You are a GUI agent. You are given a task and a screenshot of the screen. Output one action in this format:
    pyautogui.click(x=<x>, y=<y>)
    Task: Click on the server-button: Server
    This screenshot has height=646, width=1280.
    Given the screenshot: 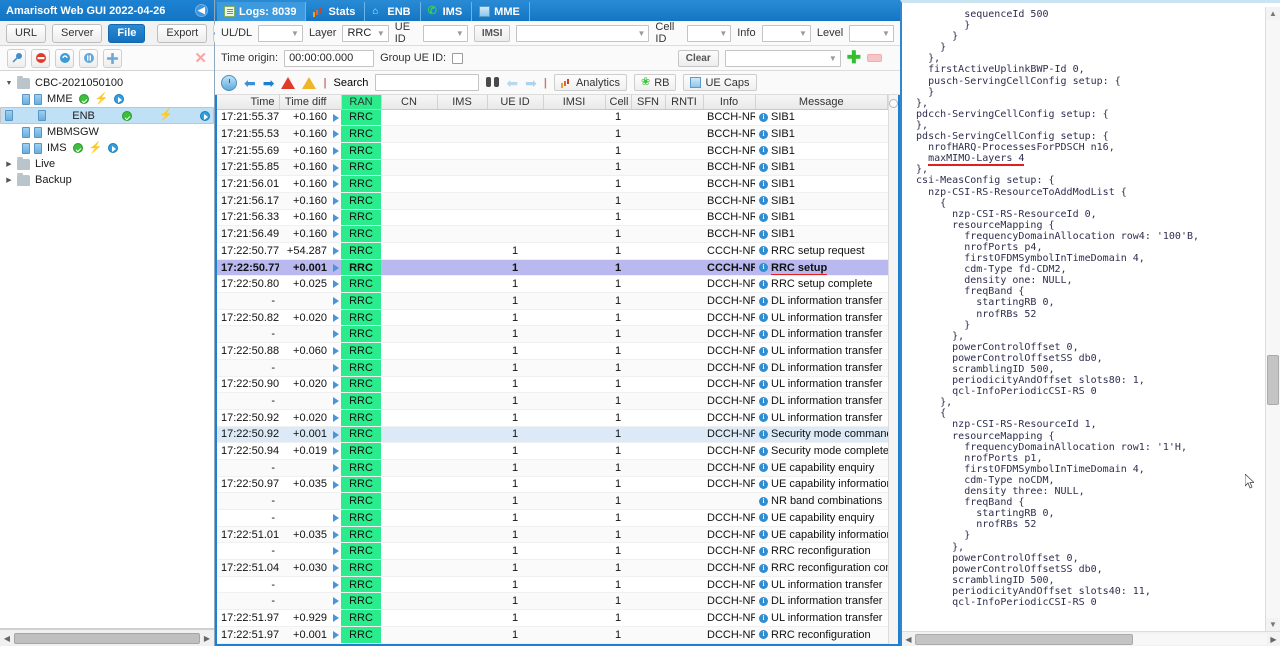 What is the action you would take?
    pyautogui.click(x=77, y=33)
    